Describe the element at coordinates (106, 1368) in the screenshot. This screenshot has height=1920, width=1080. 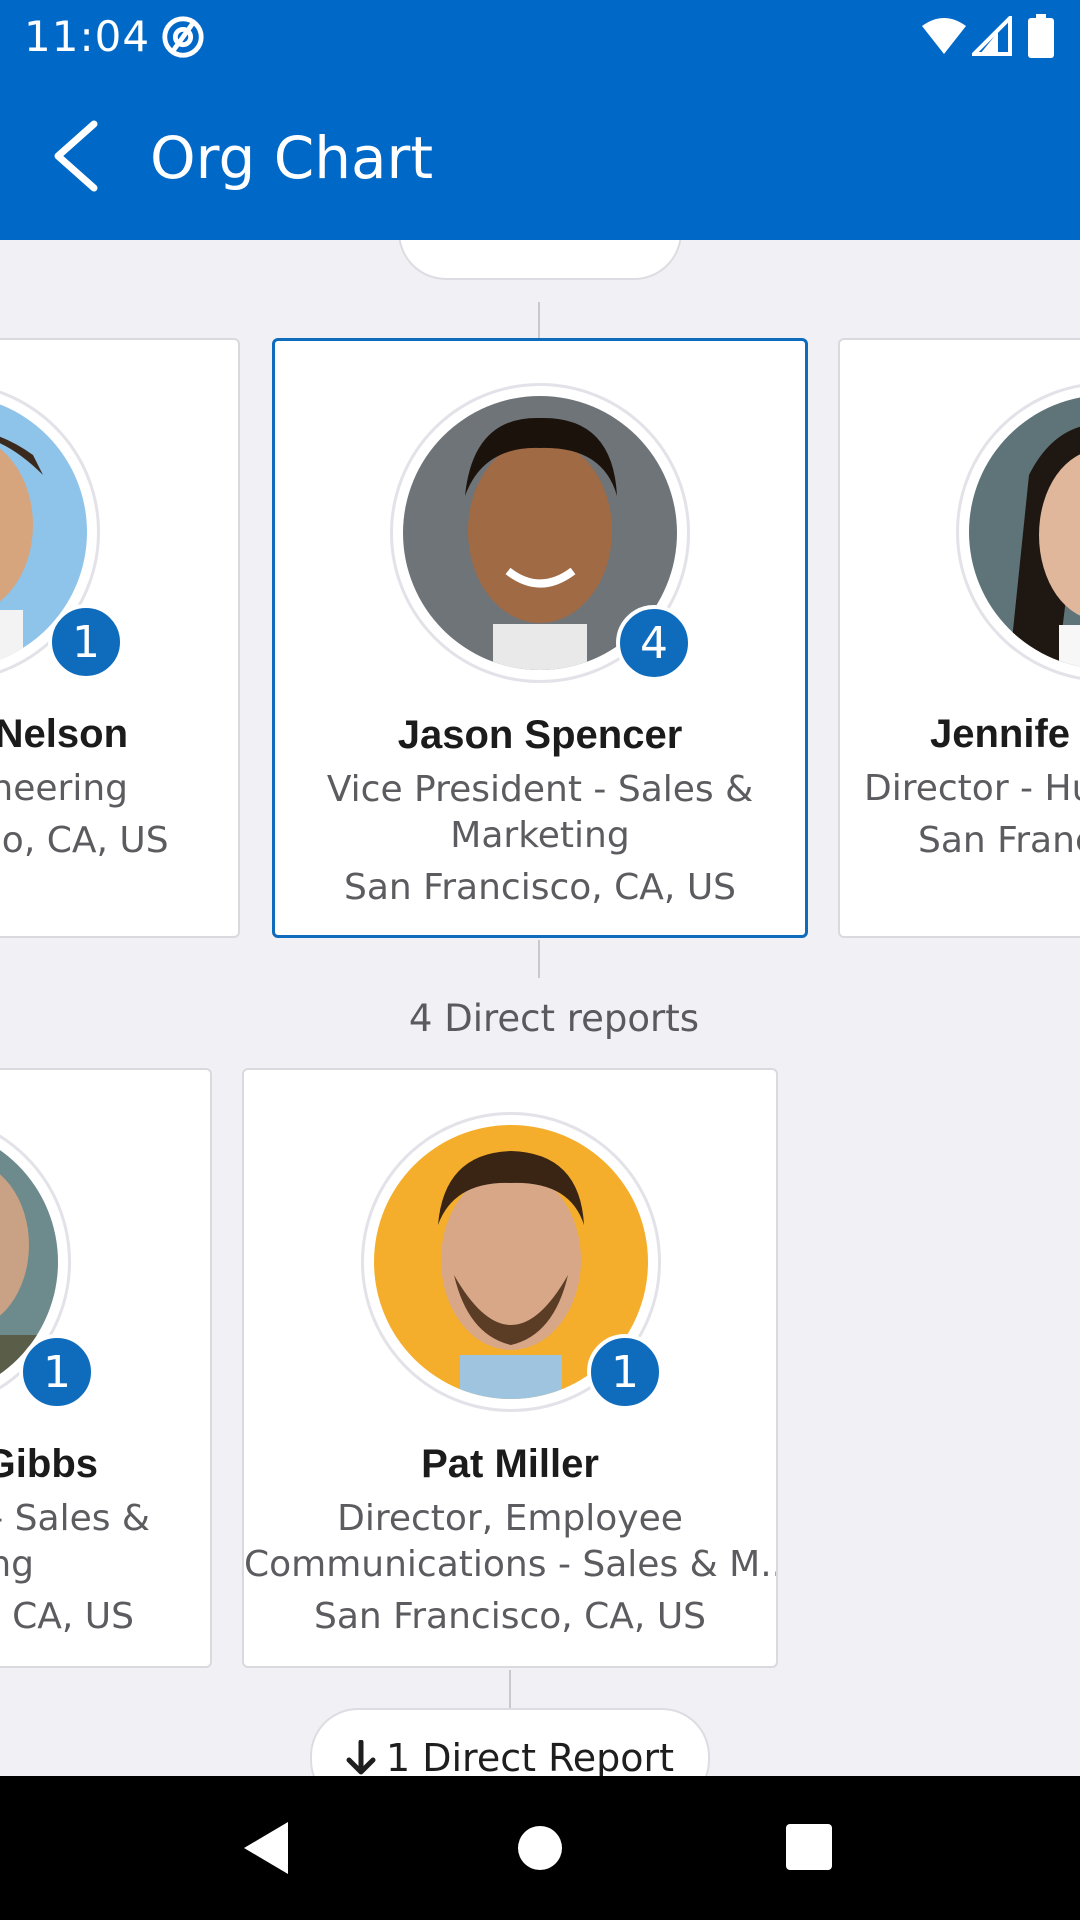
I see `person-card-gibbs: 1 Gibbs - Sales & ng , CA, US` at that location.